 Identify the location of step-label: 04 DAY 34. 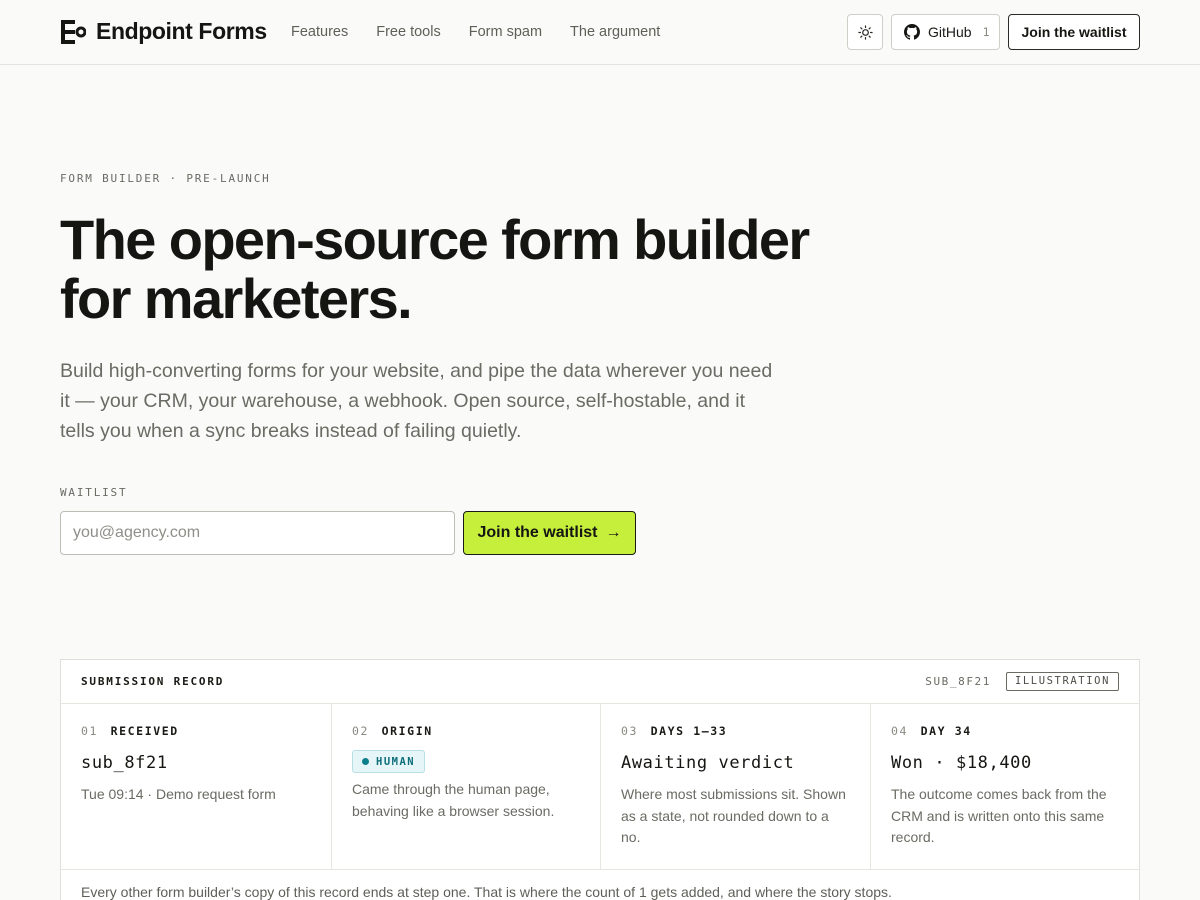
(1005, 731).